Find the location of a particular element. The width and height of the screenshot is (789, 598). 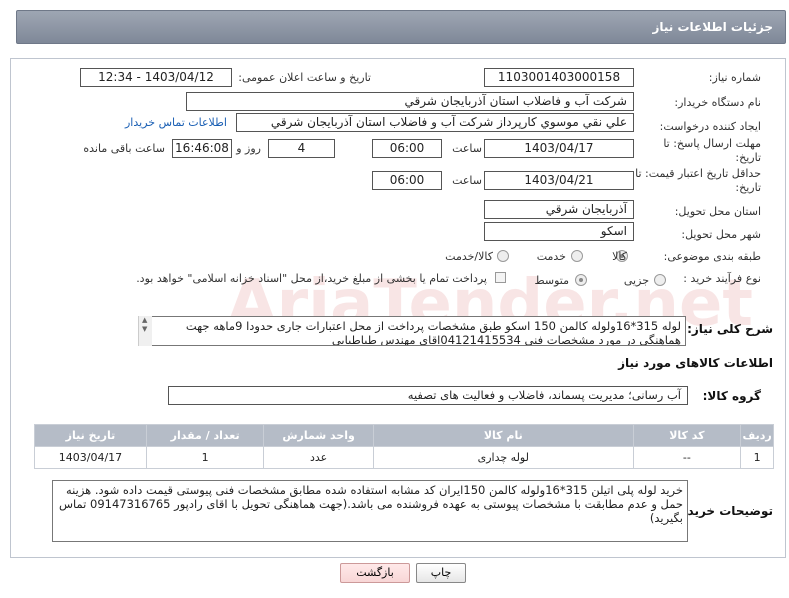

buyer-contact-link: اطلاعات تماس خریدار is located at coordinates (176, 122).